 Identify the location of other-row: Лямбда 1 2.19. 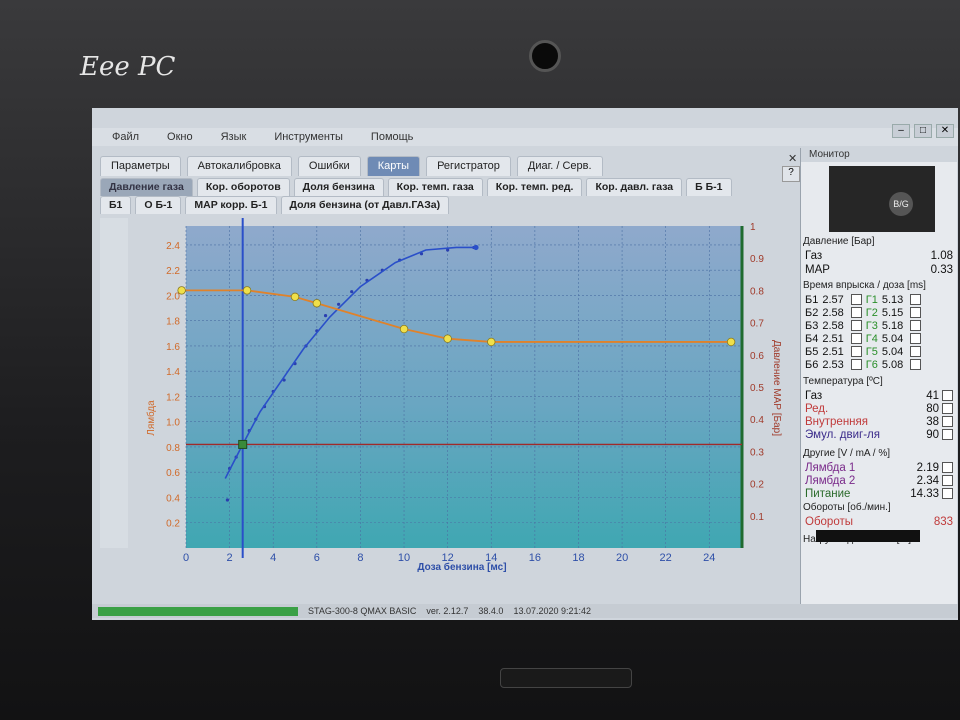
(879, 468).